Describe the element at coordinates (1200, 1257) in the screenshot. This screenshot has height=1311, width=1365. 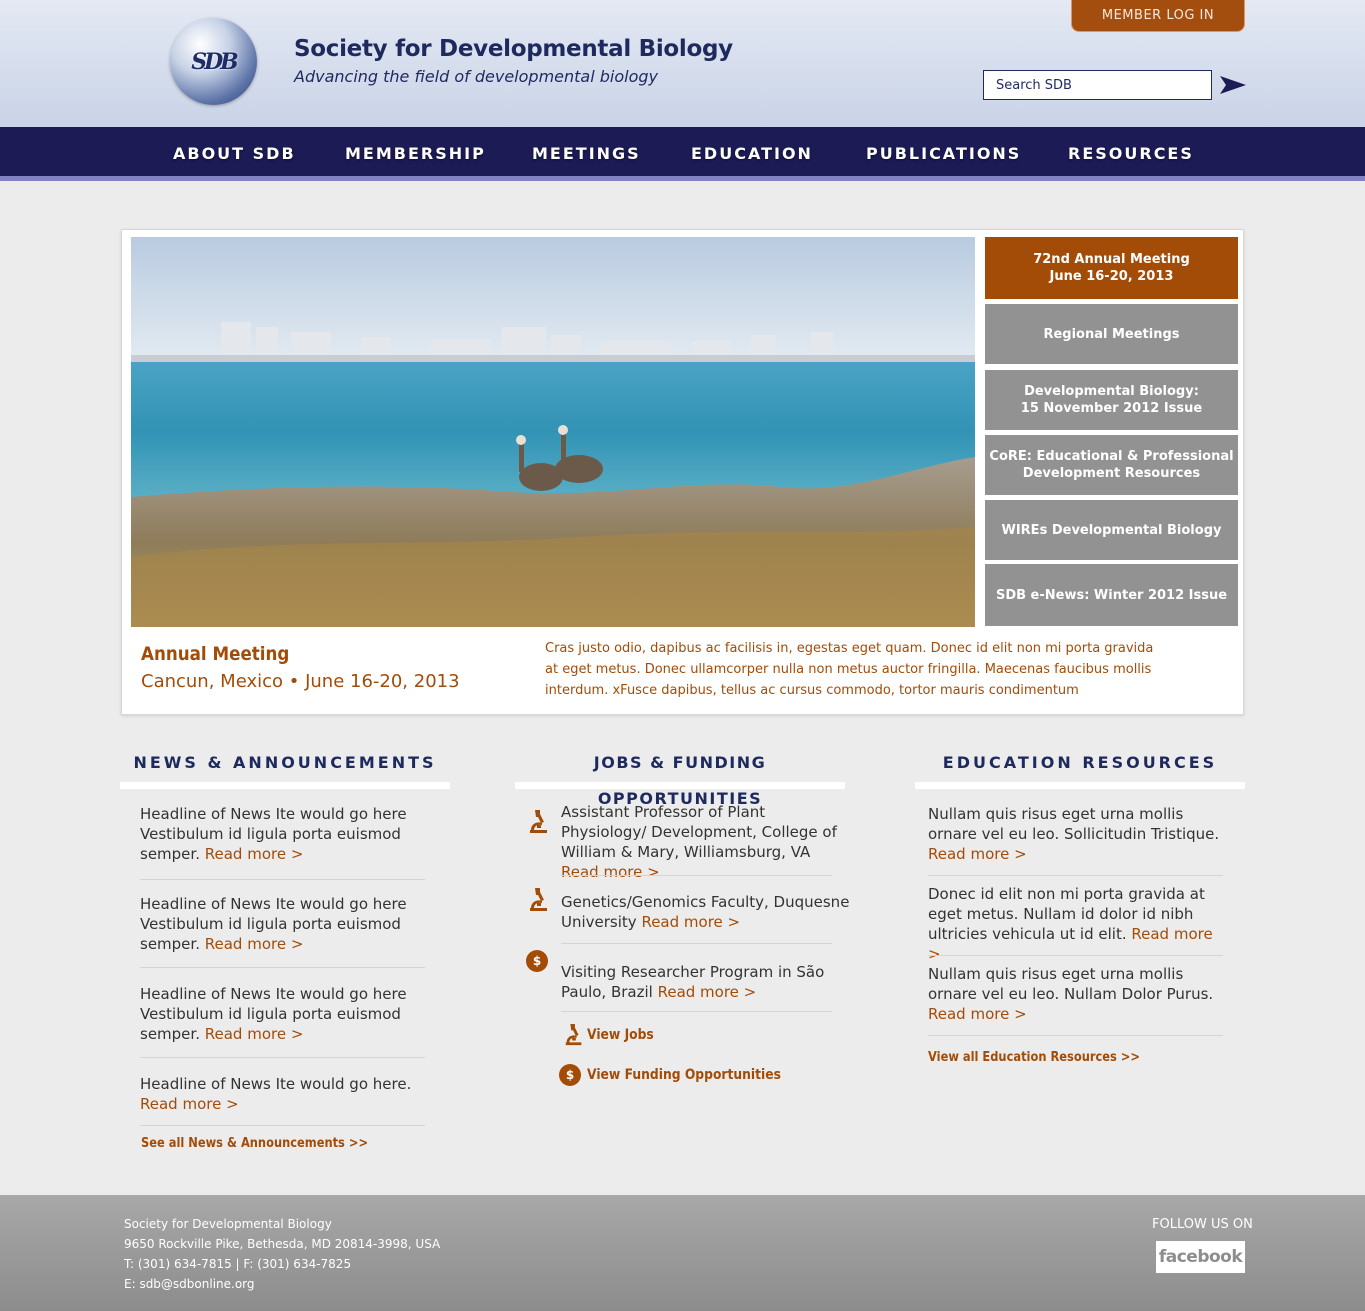
I see `facebook-link: facebook` at that location.